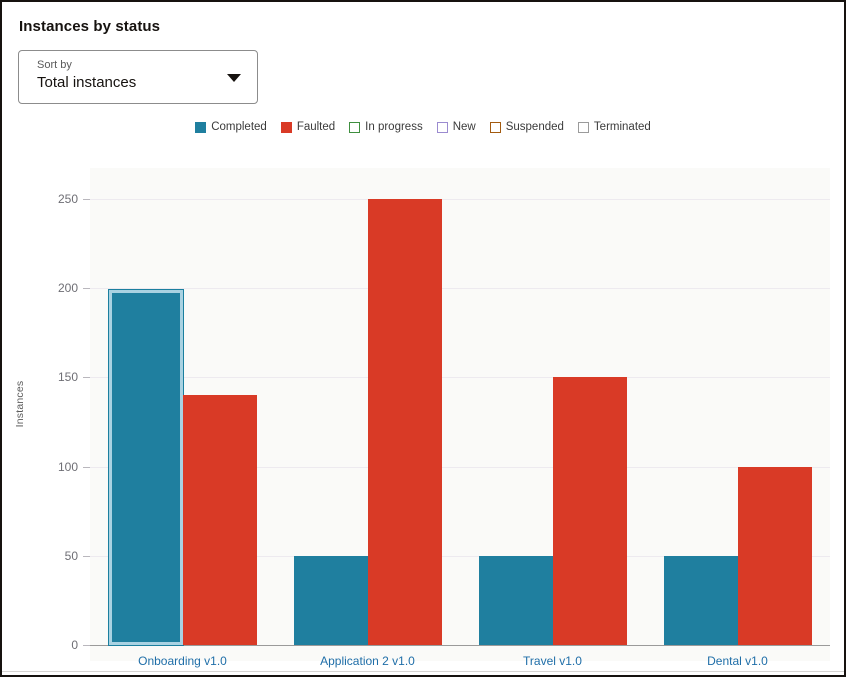 The image size is (846, 677). I want to click on legend-label: Completed, so click(239, 127).